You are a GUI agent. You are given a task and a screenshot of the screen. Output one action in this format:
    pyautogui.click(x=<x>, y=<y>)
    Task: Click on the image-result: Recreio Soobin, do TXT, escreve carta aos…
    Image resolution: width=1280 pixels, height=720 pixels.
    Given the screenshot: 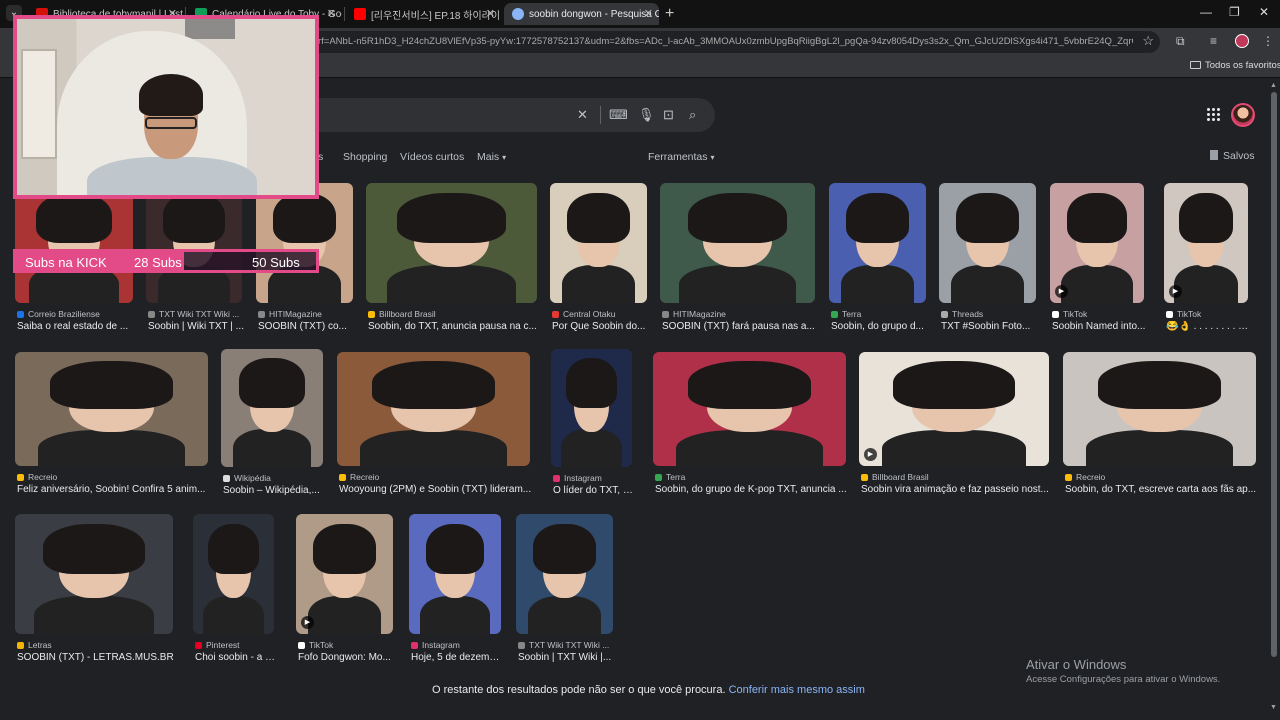 What is the action you would take?
    pyautogui.click(x=1159, y=429)
    